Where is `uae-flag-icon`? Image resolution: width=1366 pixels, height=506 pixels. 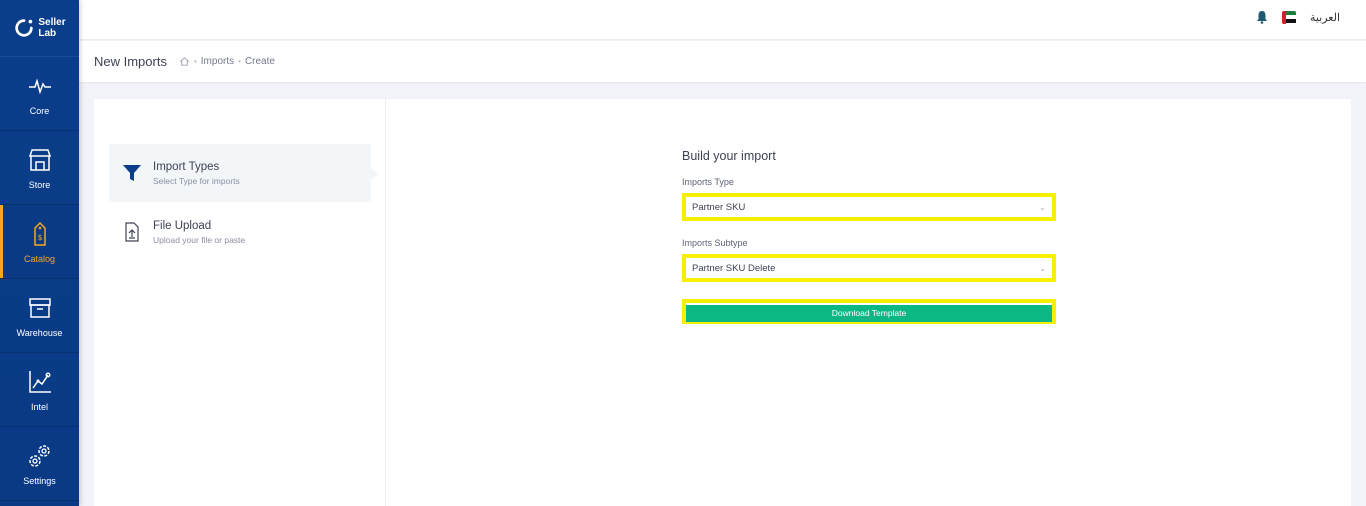
uae-flag-icon is located at coordinates (1288, 17).